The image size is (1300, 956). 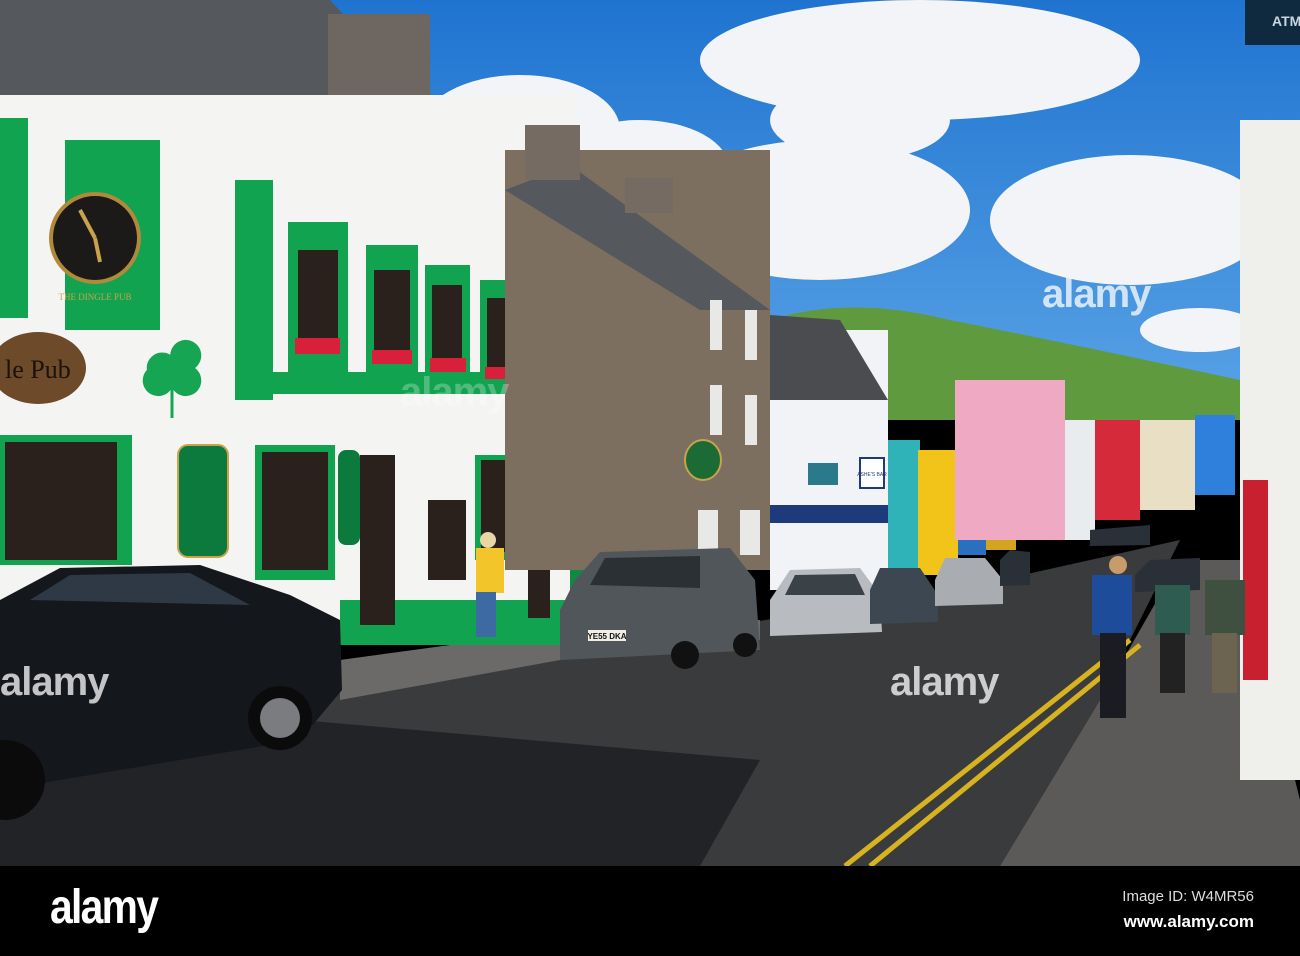 I want to click on yellow-building, so click(x=938, y=512).